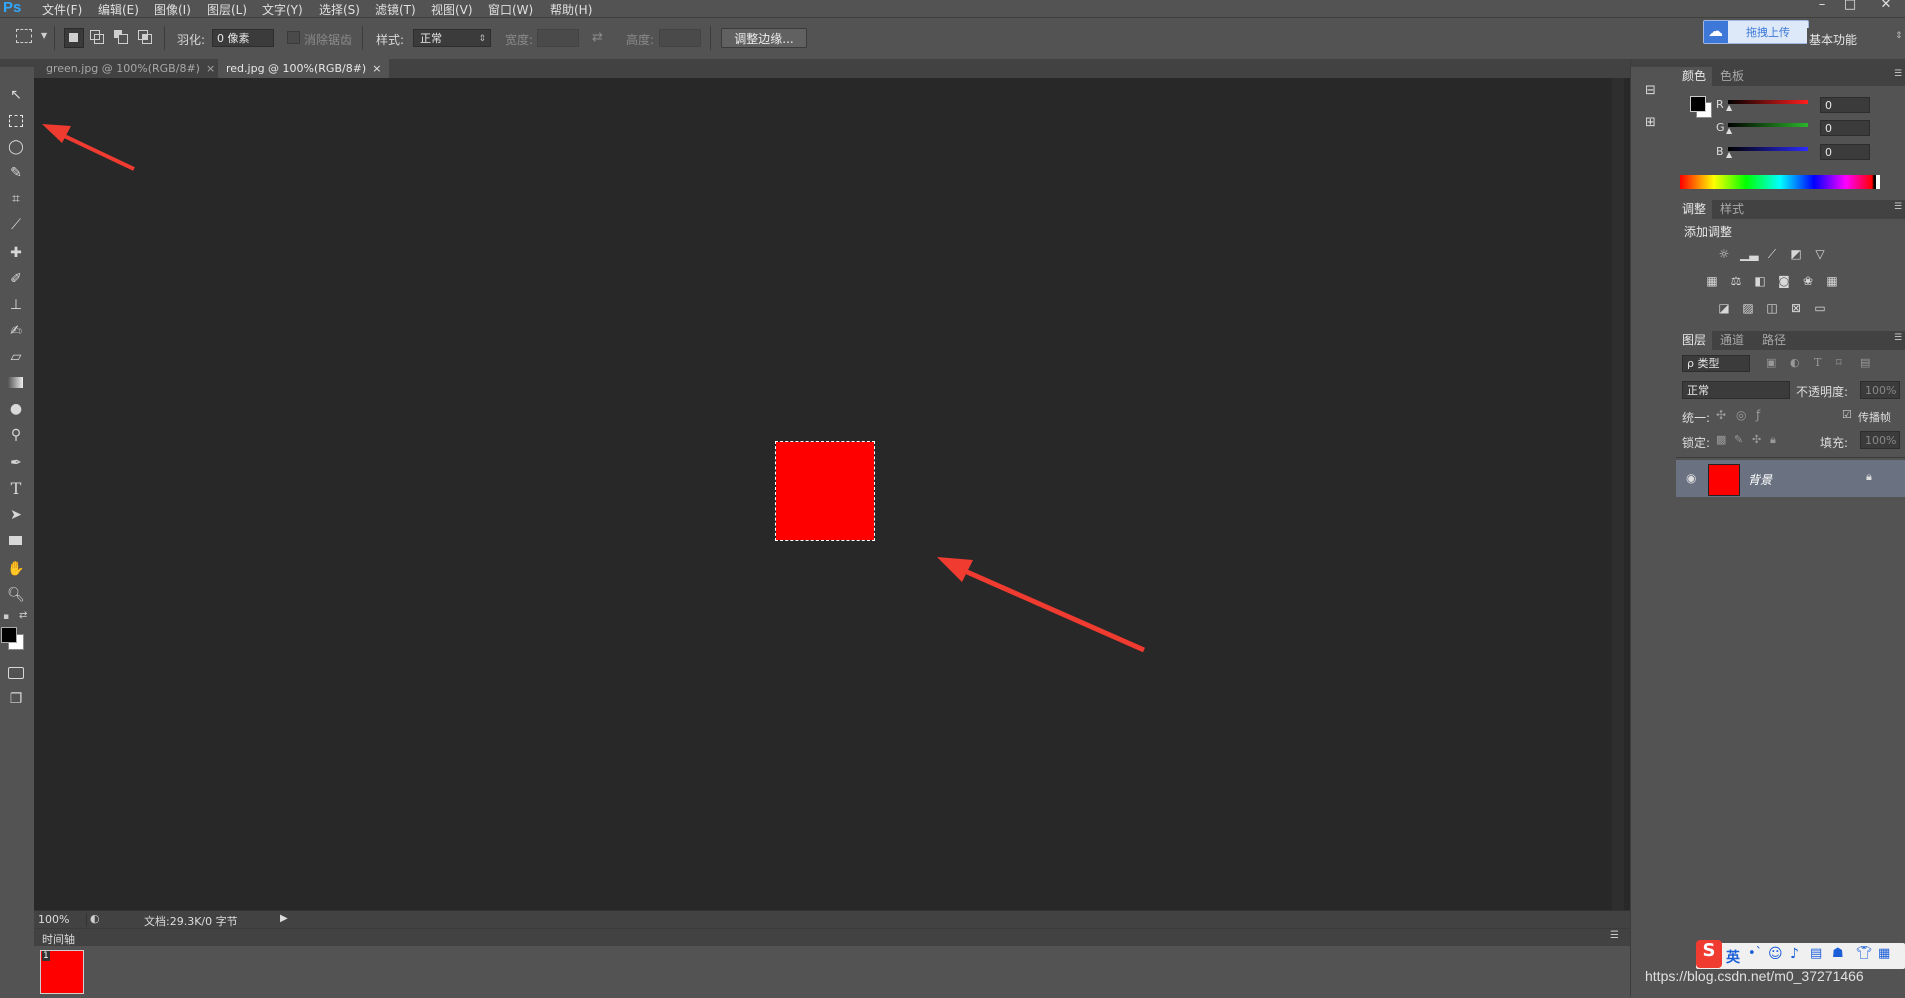 The width and height of the screenshot is (1905, 998). I want to click on adjust-panel-tabs: 调整 样式 ☰, so click(1790, 209).